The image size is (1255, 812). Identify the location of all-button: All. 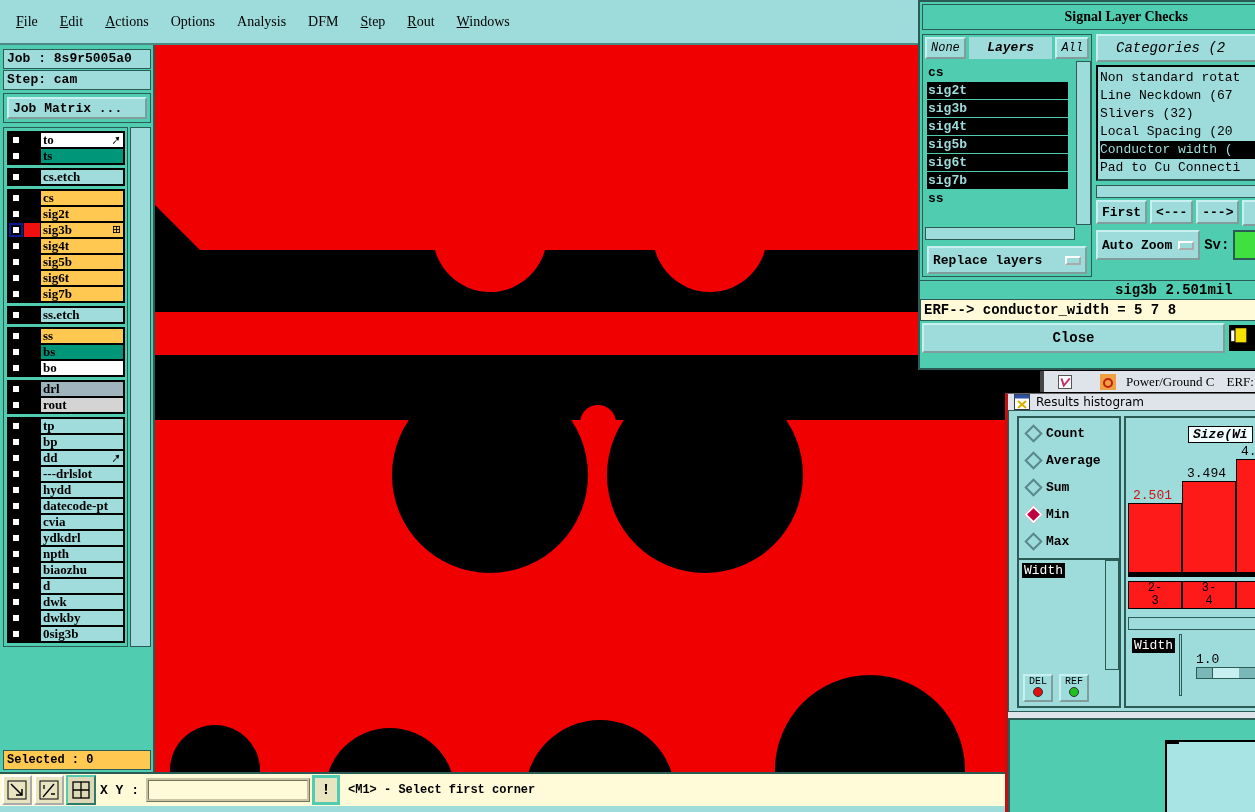
(1072, 48).